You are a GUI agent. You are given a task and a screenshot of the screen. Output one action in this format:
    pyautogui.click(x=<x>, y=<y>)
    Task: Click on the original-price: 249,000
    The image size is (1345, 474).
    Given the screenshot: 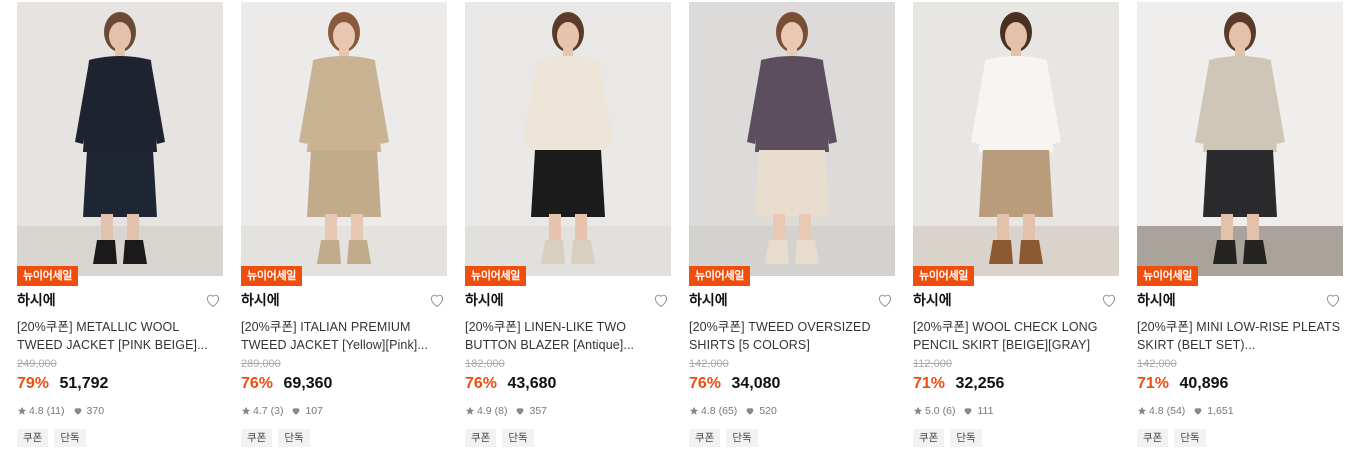 What is the action you would take?
    pyautogui.click(x=37, y=364)
    